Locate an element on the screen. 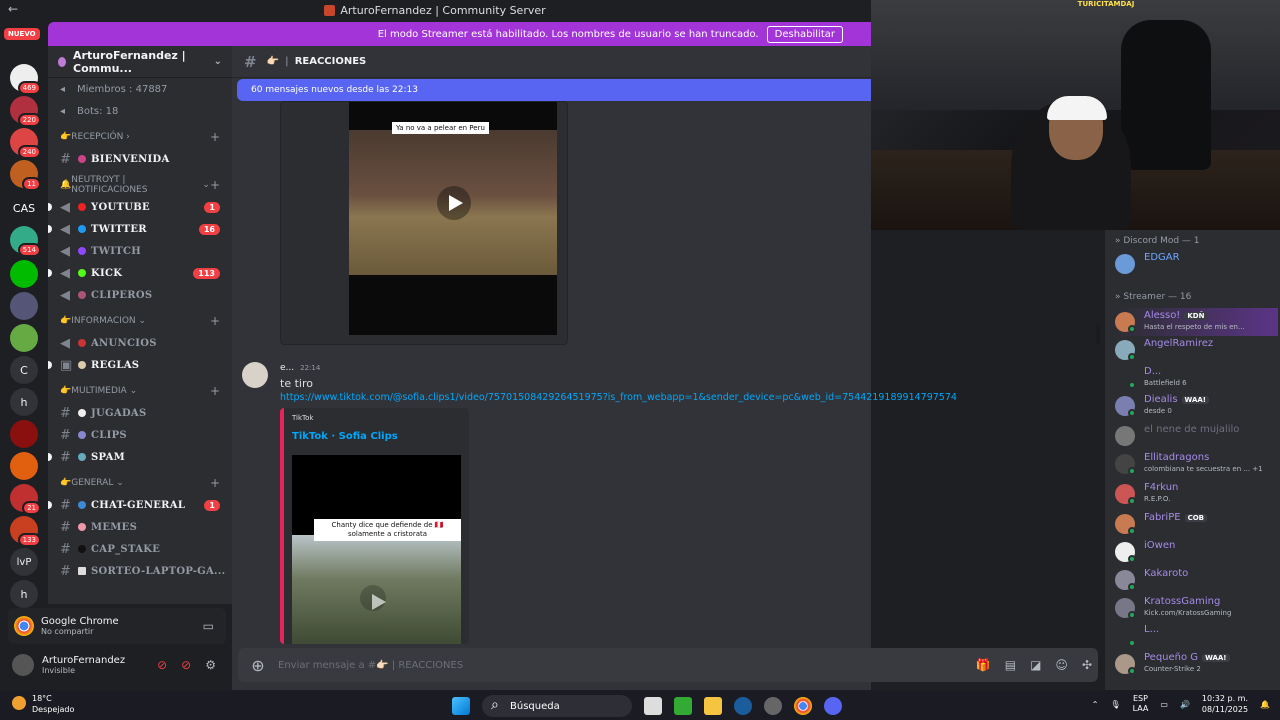 The height and width of the screenshot is (720, 1280). scrollbar is located at coordinates (1098, 334).